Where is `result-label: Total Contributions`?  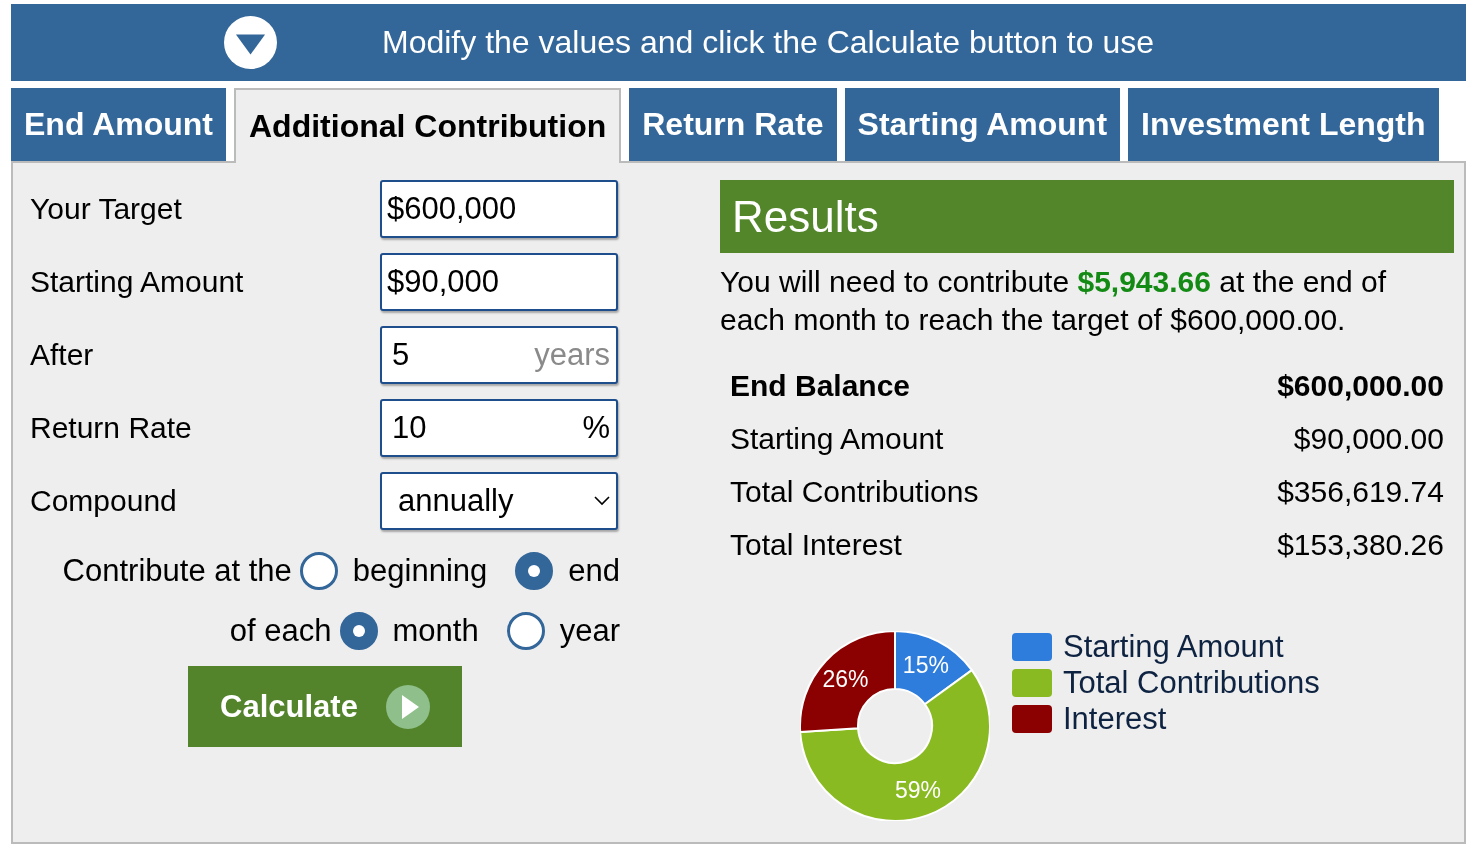
result-label: Total Contributions is located at coordinates (854, 491).